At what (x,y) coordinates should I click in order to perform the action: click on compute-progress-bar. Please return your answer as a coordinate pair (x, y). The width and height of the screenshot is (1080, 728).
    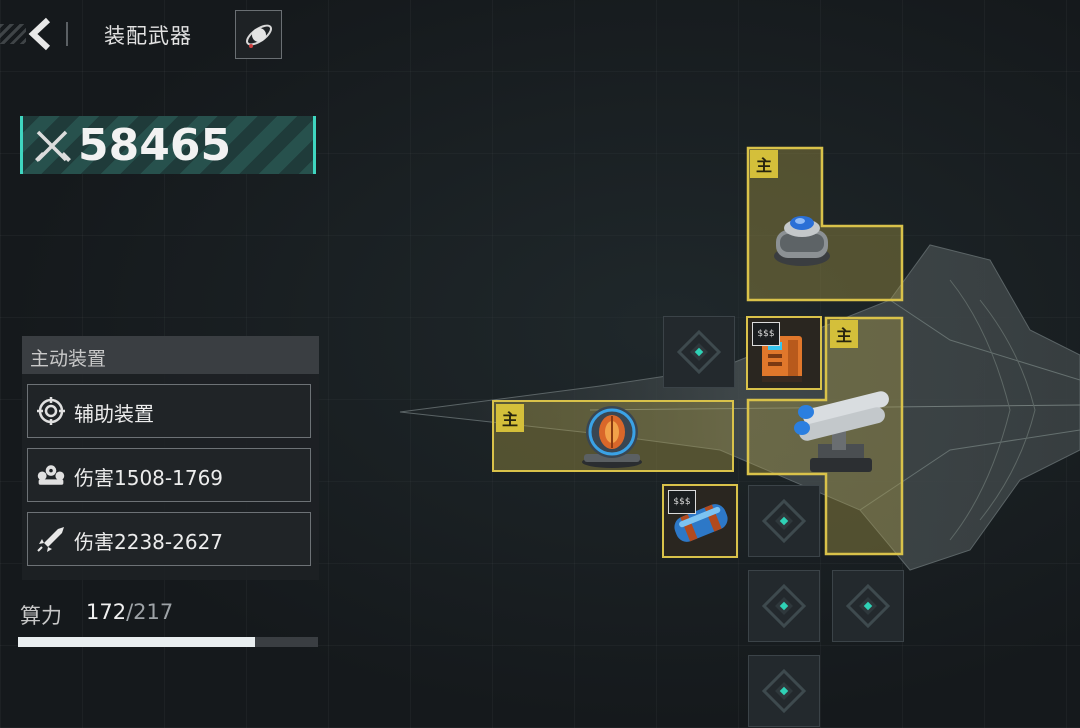
    Looking at the image, I should click on (168, 642).